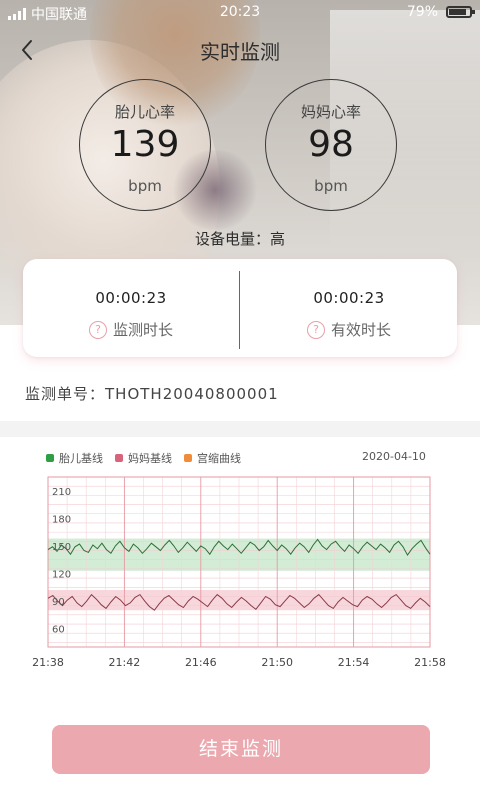 This screenshot has width=480, height=800. I want to click on section-separator, so click(240, 429).